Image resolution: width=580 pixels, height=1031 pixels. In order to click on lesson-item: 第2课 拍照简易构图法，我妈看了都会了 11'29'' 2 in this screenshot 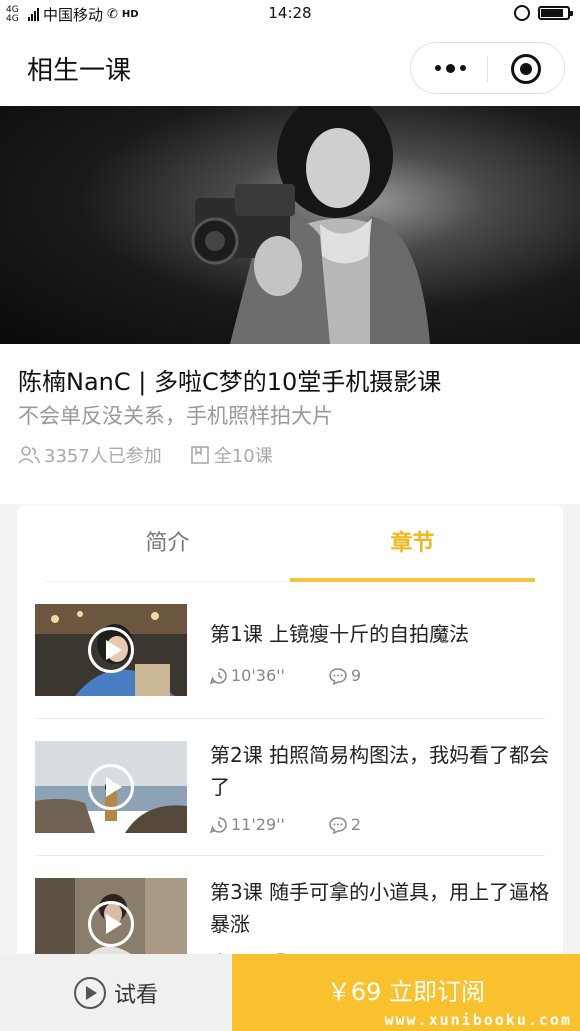, I will do `click(292, 787)`.